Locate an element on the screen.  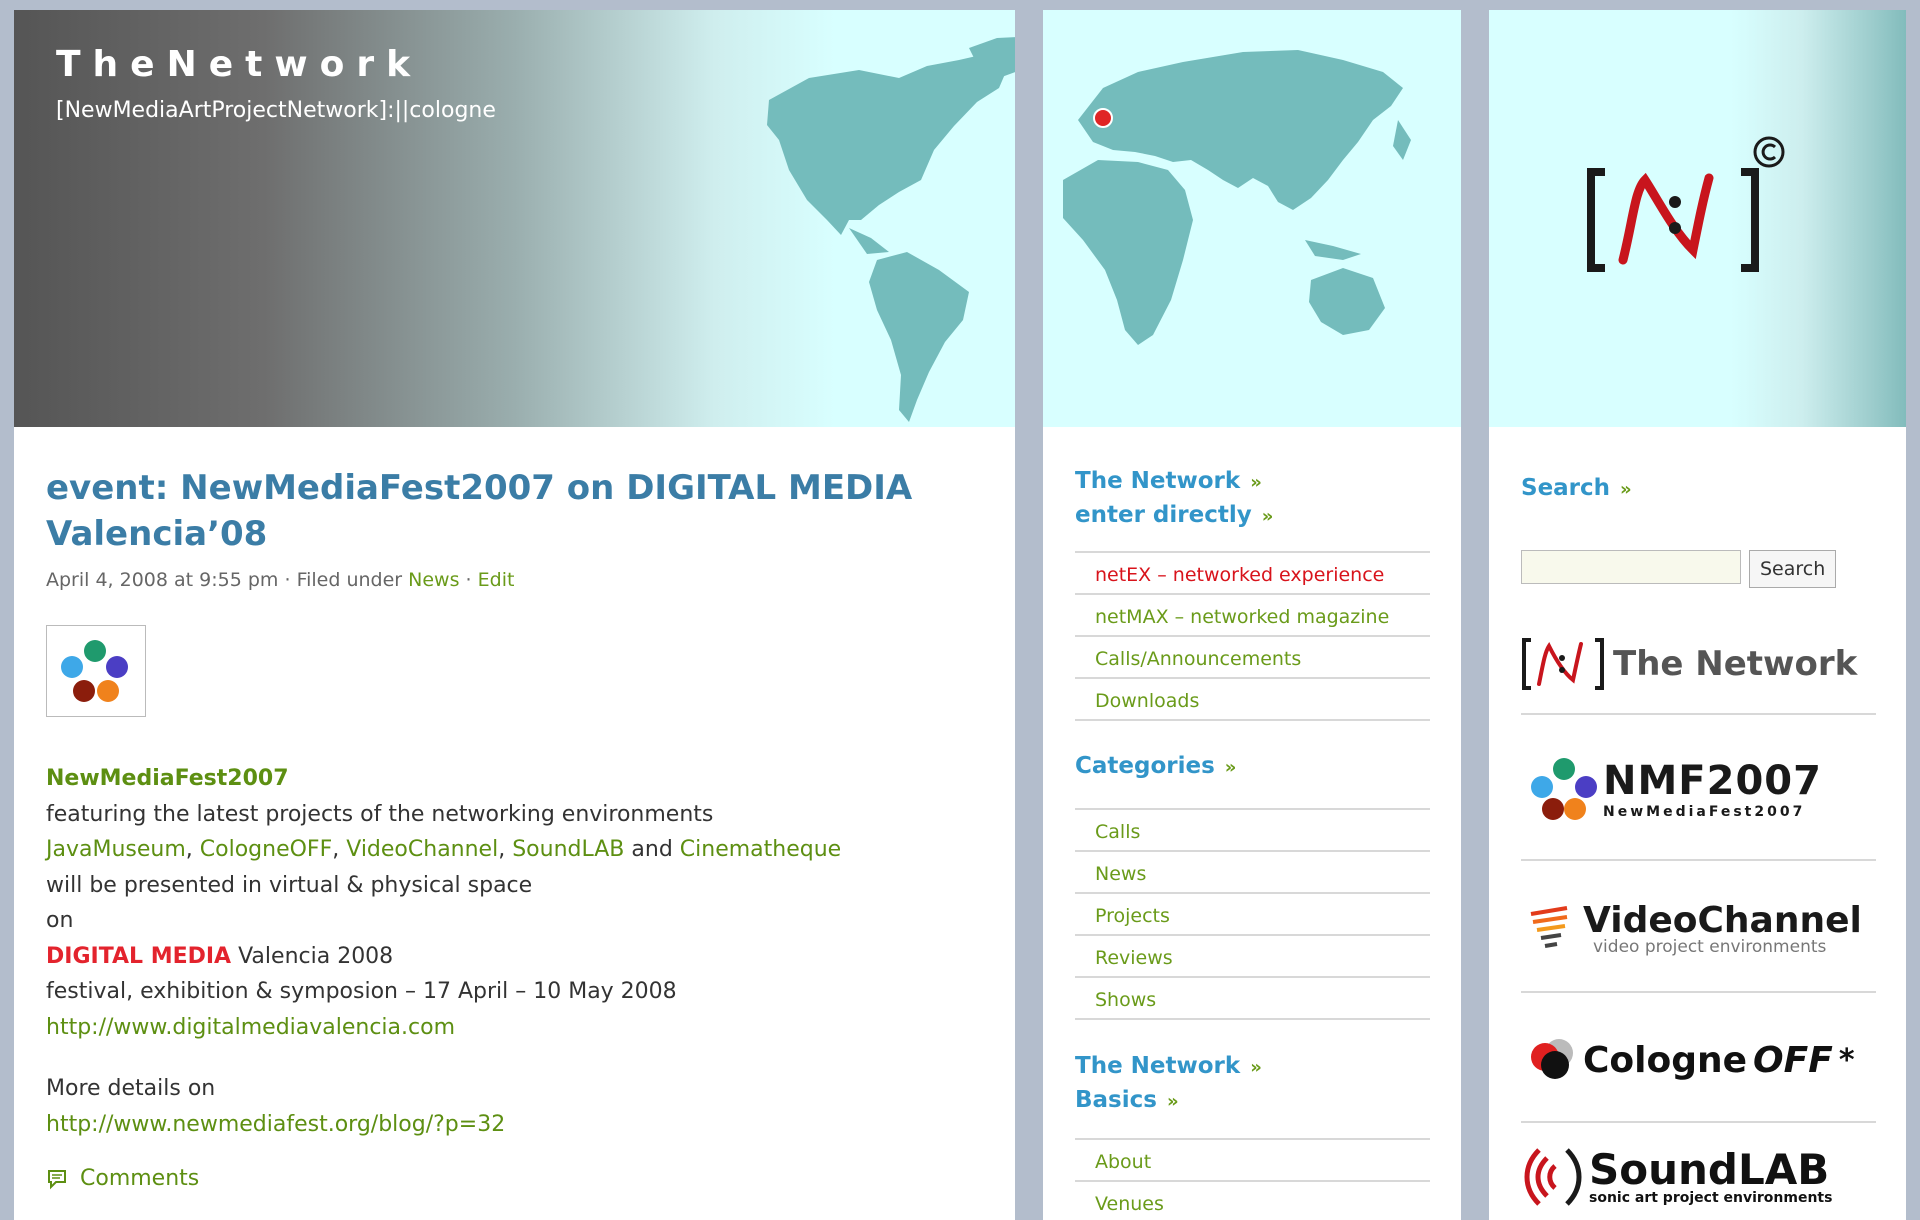
search-input is located at coordinates (1631, 567).